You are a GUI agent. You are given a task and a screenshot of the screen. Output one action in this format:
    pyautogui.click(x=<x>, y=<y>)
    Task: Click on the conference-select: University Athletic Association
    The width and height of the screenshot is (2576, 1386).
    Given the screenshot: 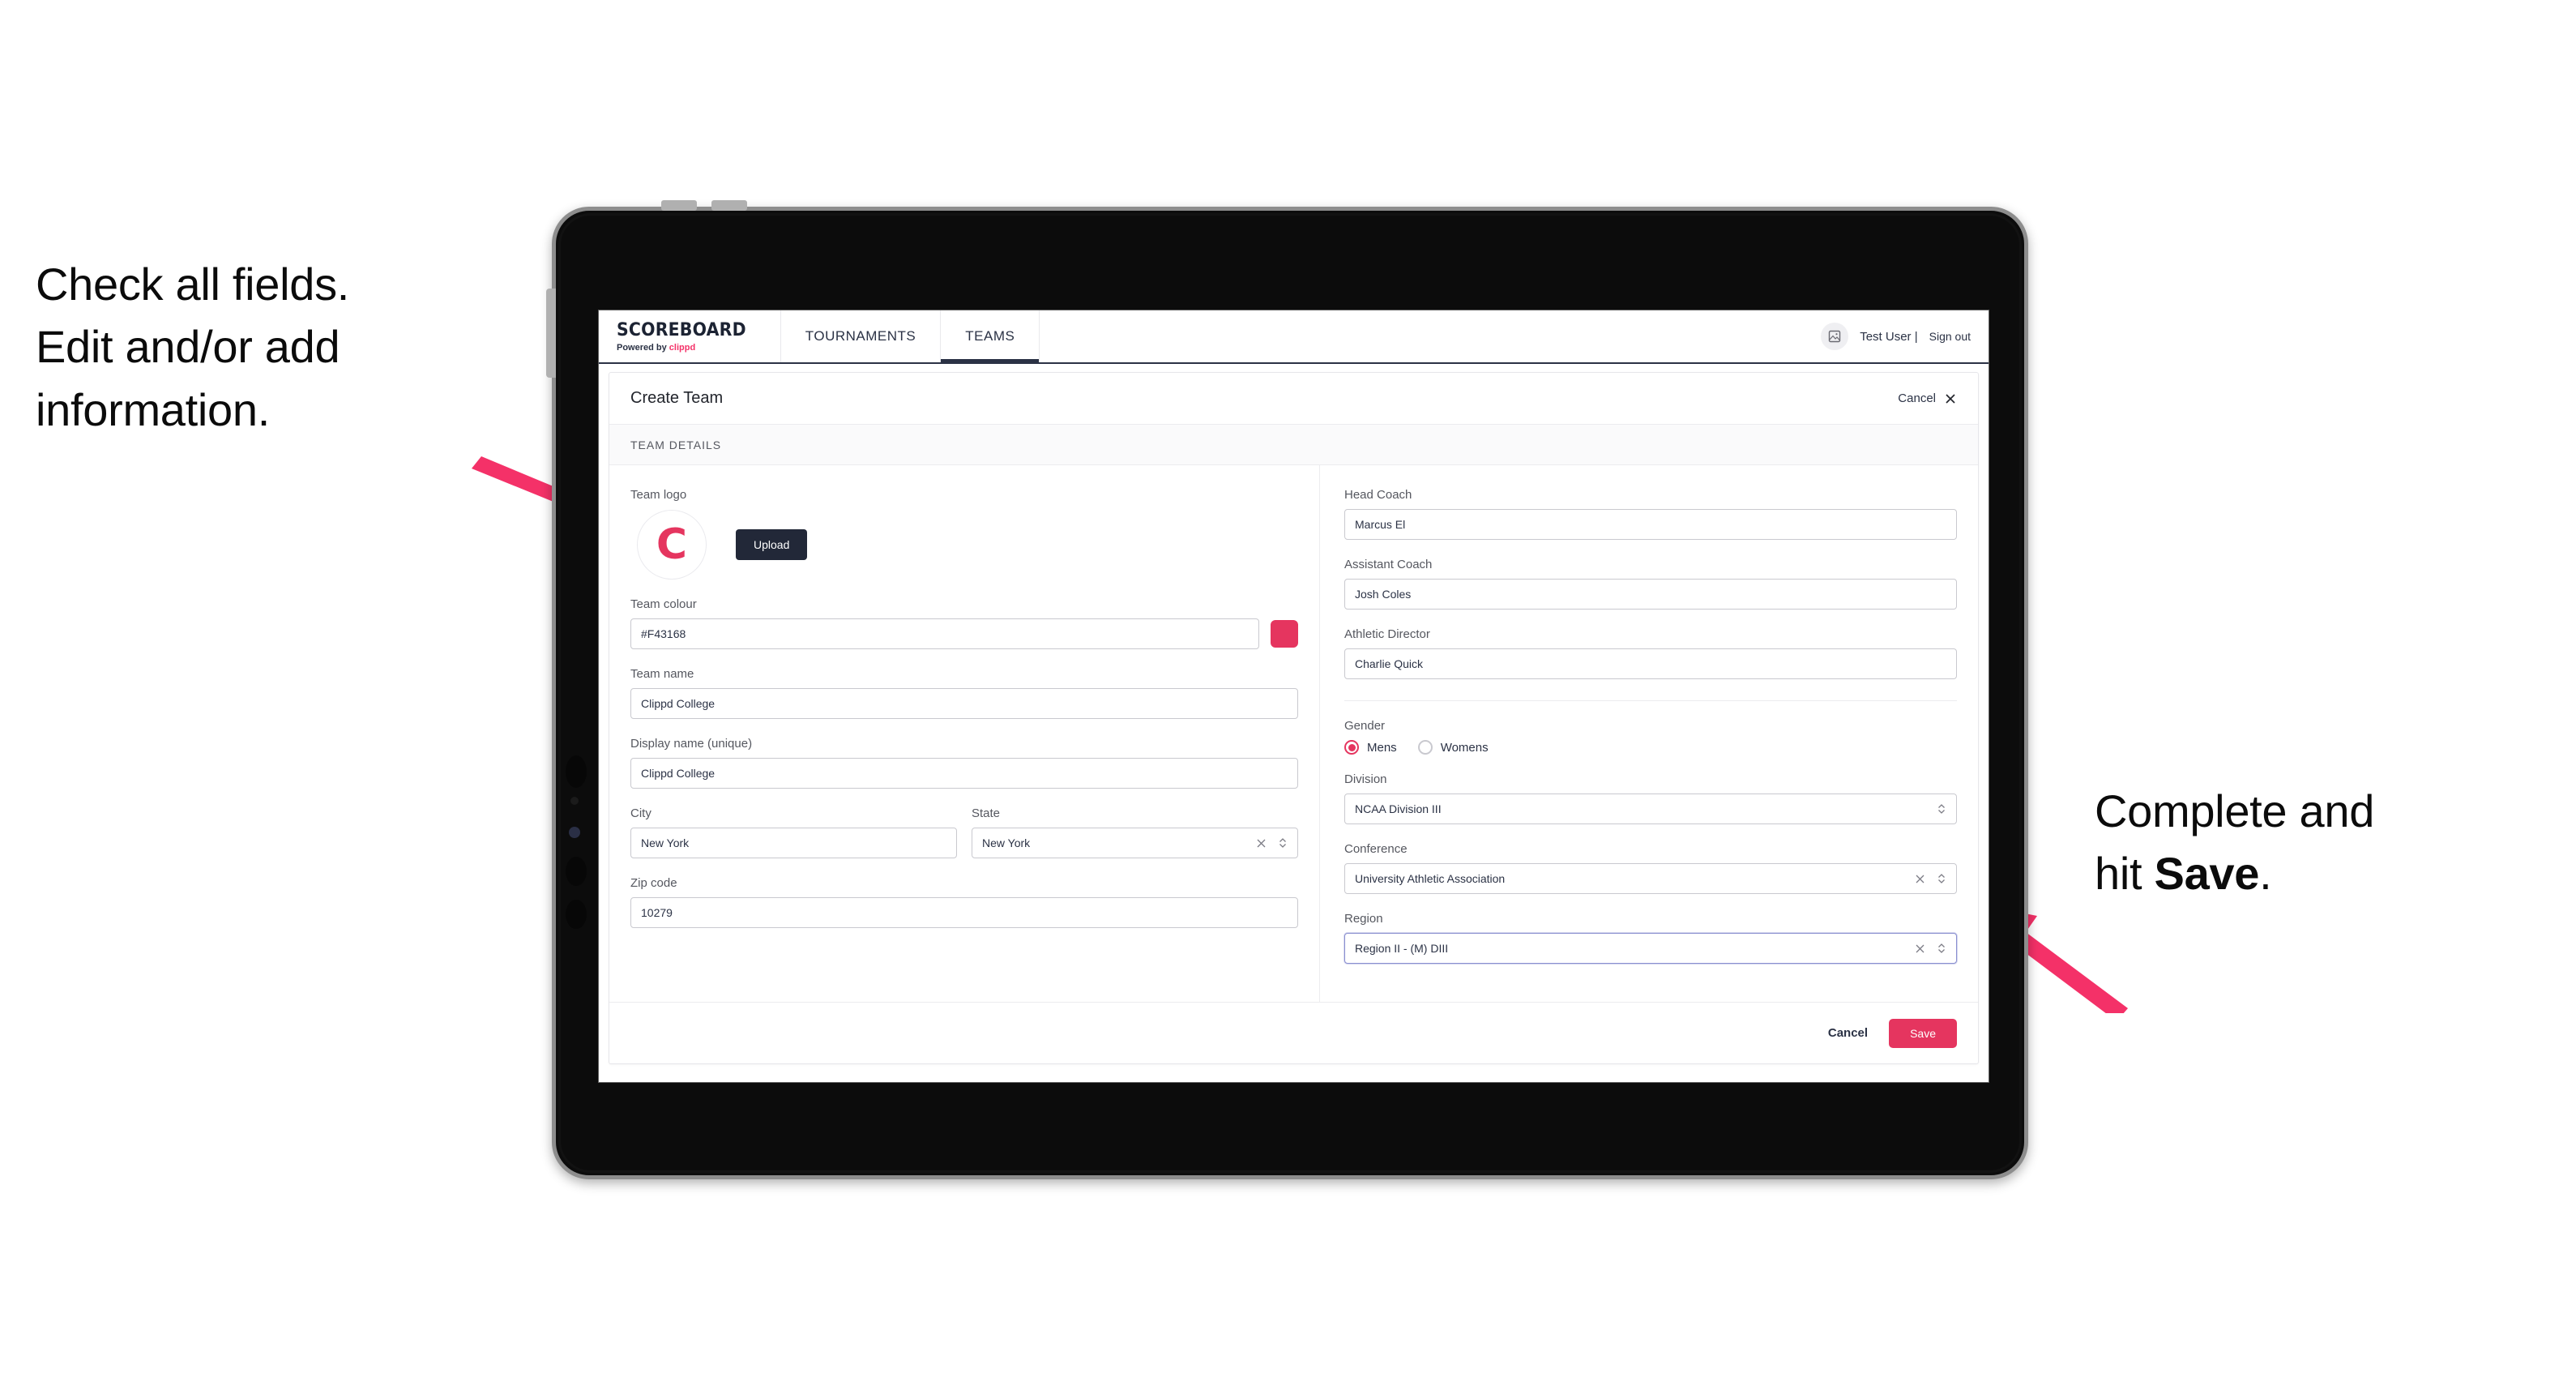 What is the action you would take?
    pyautogui.click(x=1650, y=879)
    